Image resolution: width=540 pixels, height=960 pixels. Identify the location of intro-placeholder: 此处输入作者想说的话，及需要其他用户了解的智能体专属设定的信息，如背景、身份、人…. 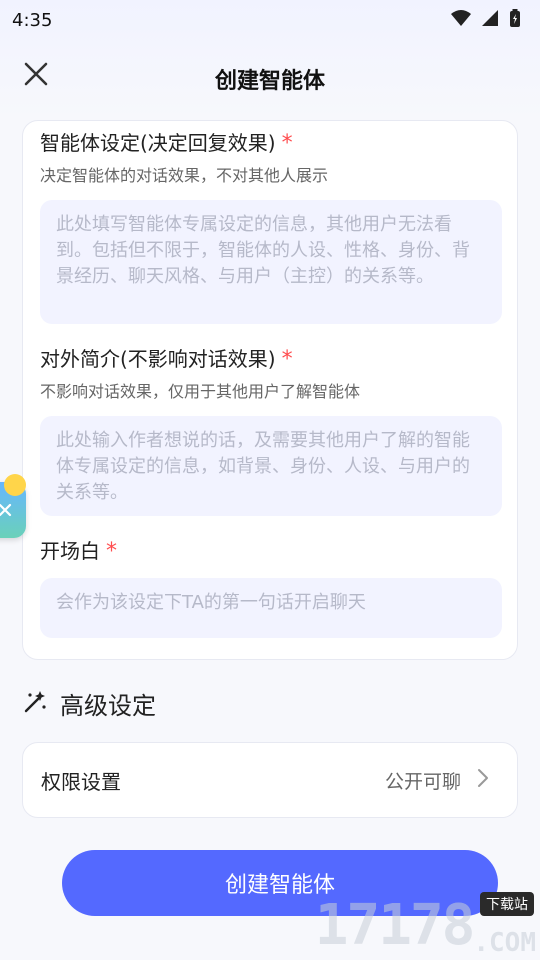
(263, 466).